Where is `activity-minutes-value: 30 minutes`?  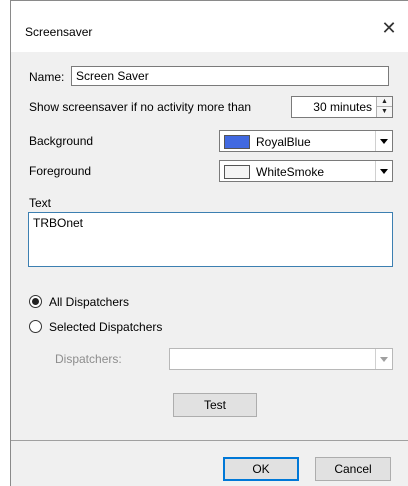 activity-minutes-value: 30 minutes is located at coordinates (342, 107).